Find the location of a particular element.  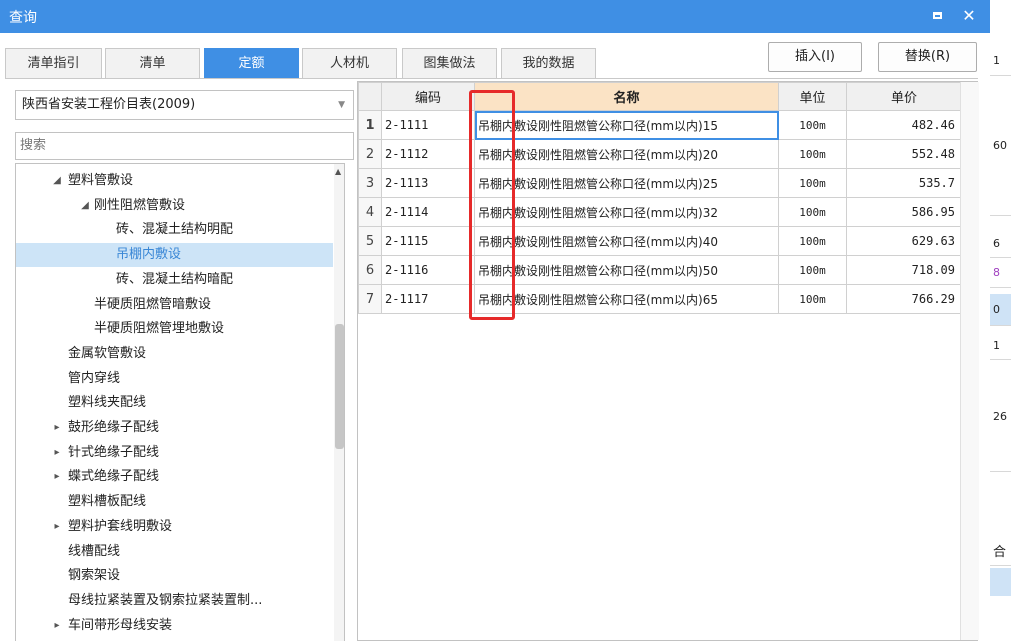

tree-item-label: 塑料槽板配线 is located at coordinates (107, 502).